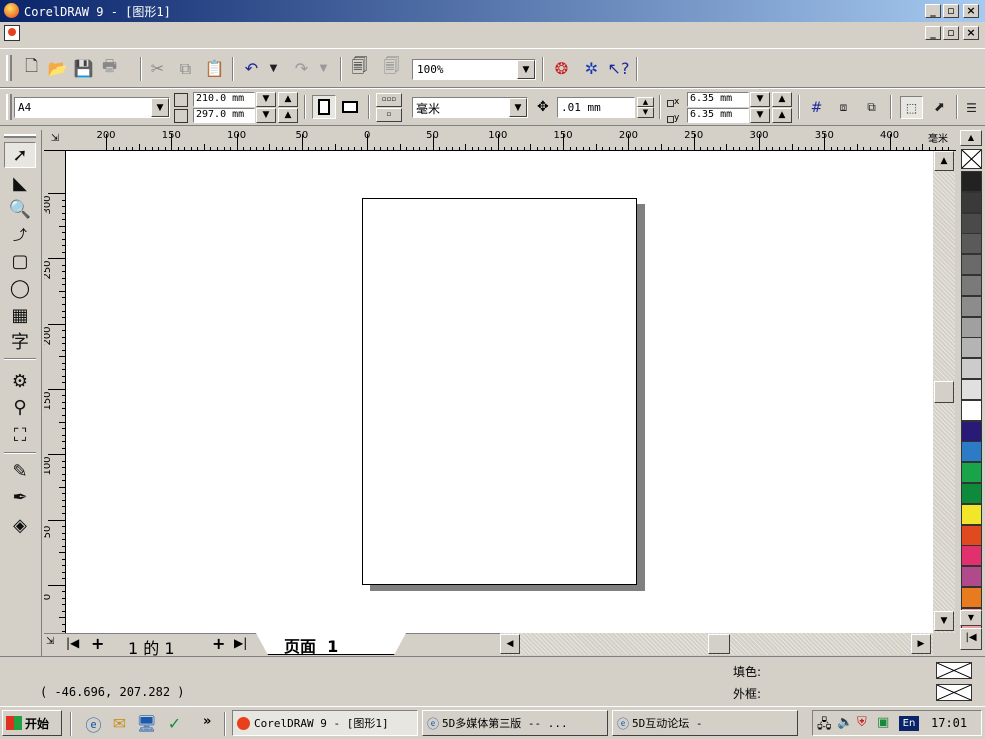  I want to click on start-button: 开始, so click(32, 723).